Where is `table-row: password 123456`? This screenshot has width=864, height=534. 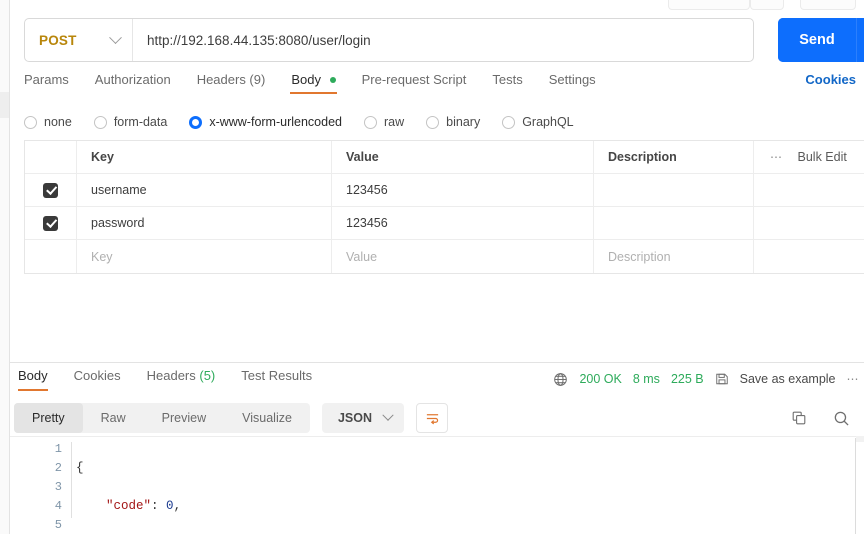 table-row: password 123456 is located at coordinates (444, 223).